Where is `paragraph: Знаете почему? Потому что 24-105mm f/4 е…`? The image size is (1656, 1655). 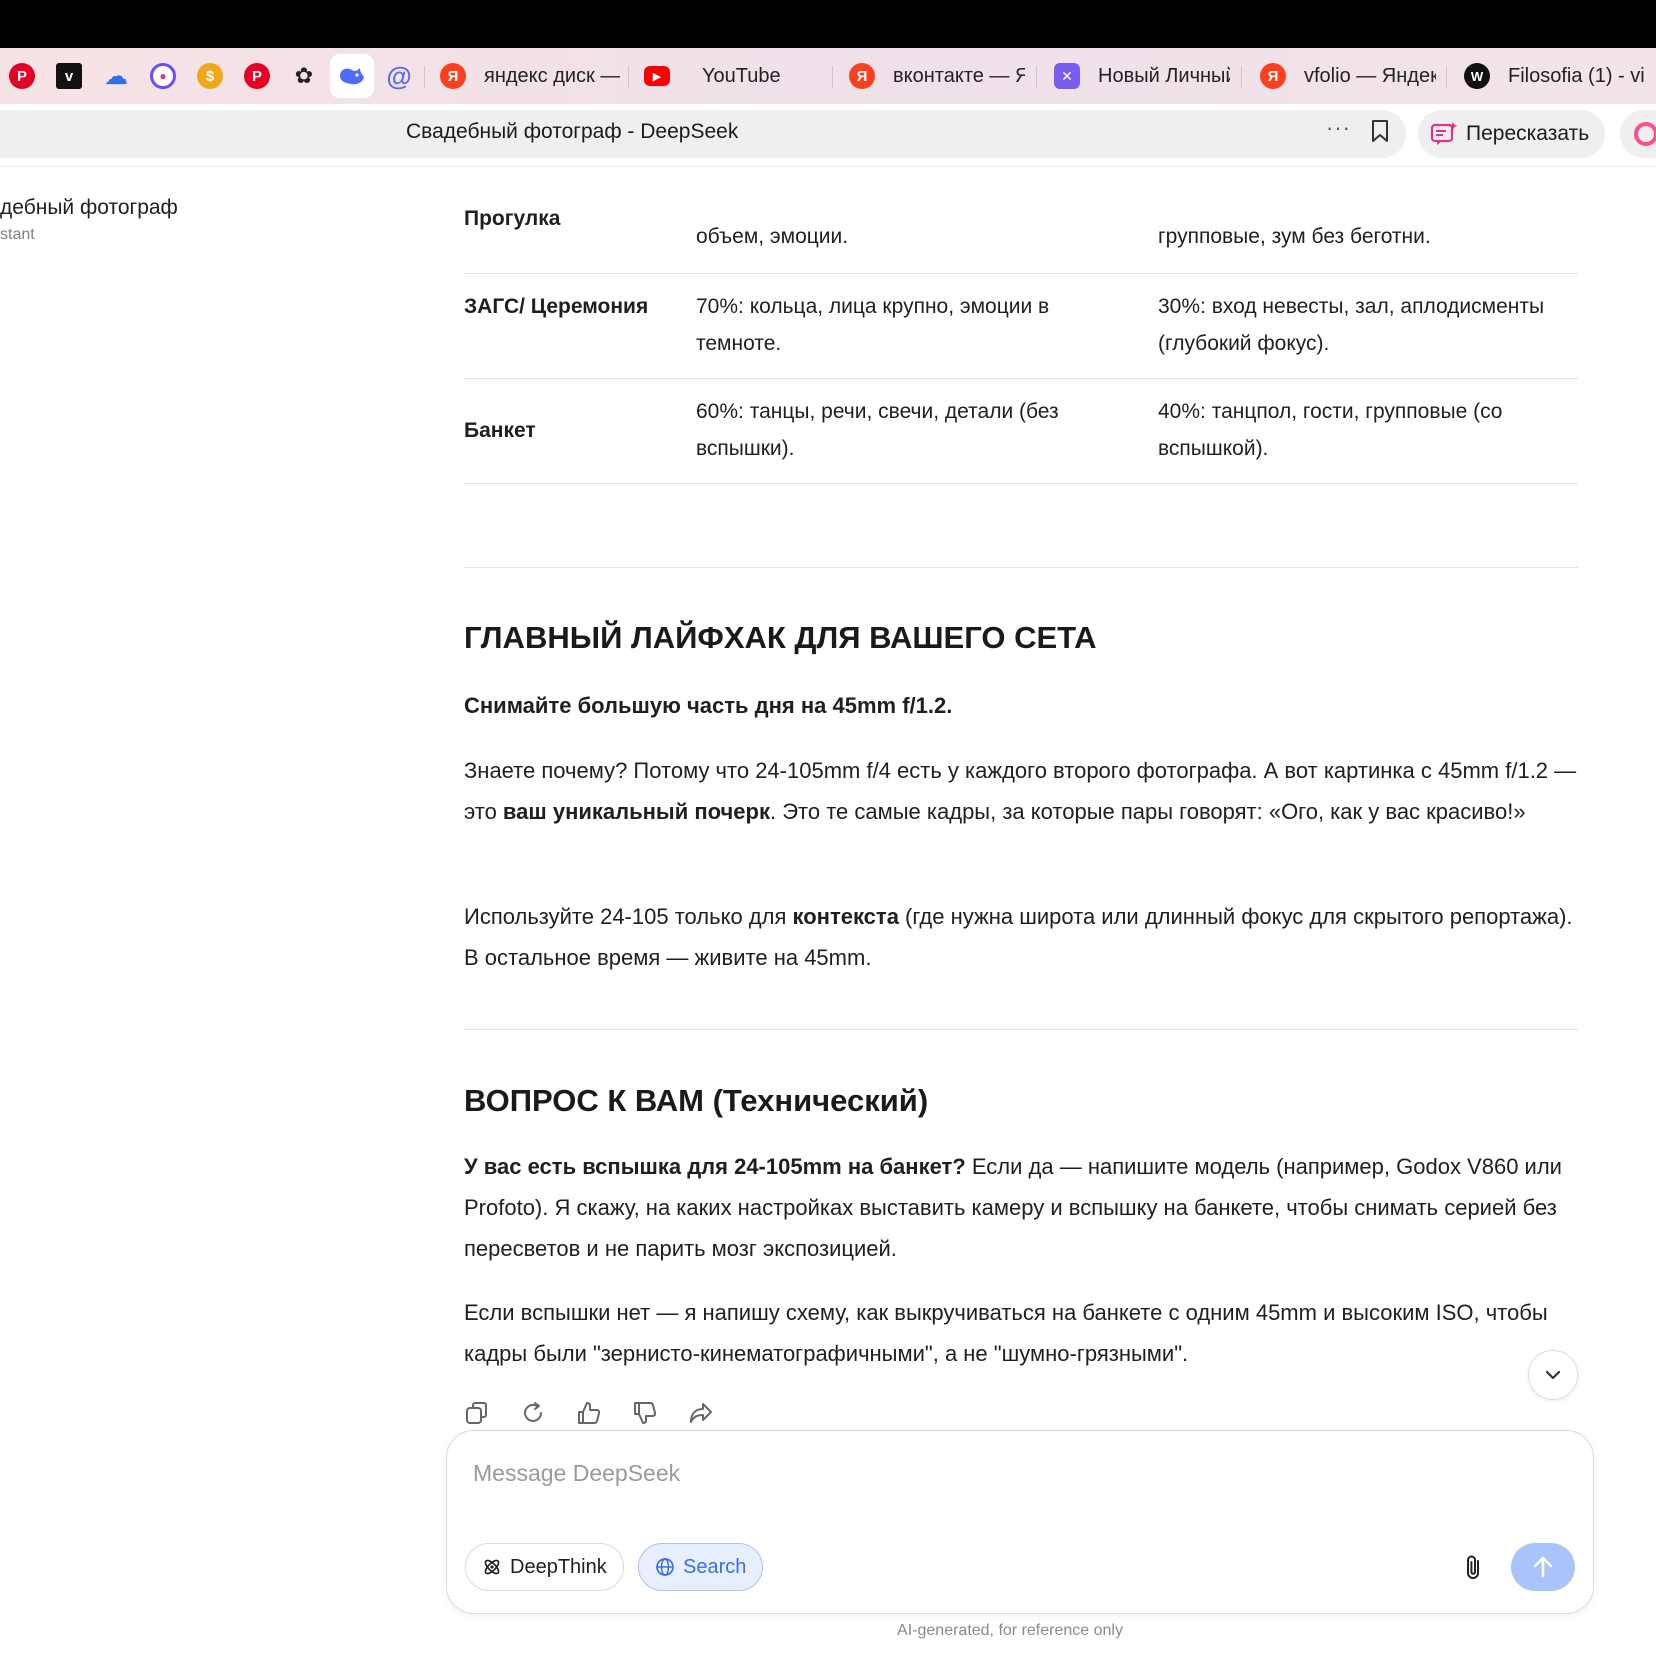 paragraph: Знаете почему? Потому что 24-105mm f/4 е… is located at coordinates (1021, 791).